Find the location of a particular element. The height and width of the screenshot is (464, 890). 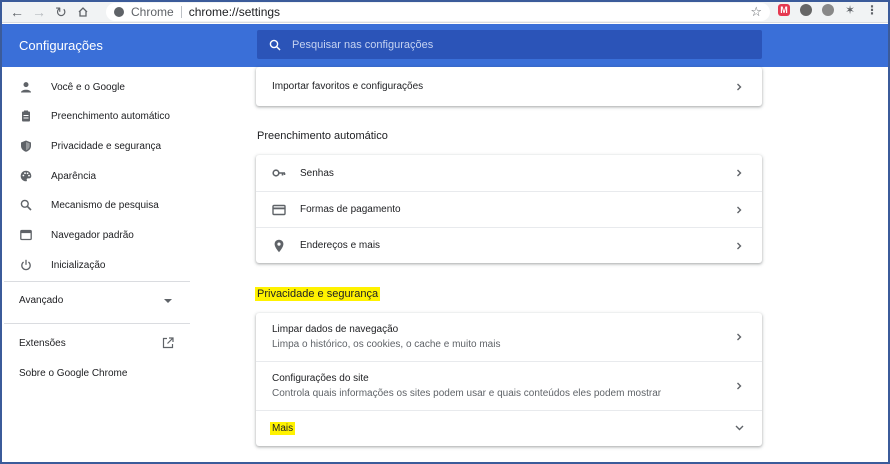

sidebar-item-label: Aparência is located at coordinates (74, 176).